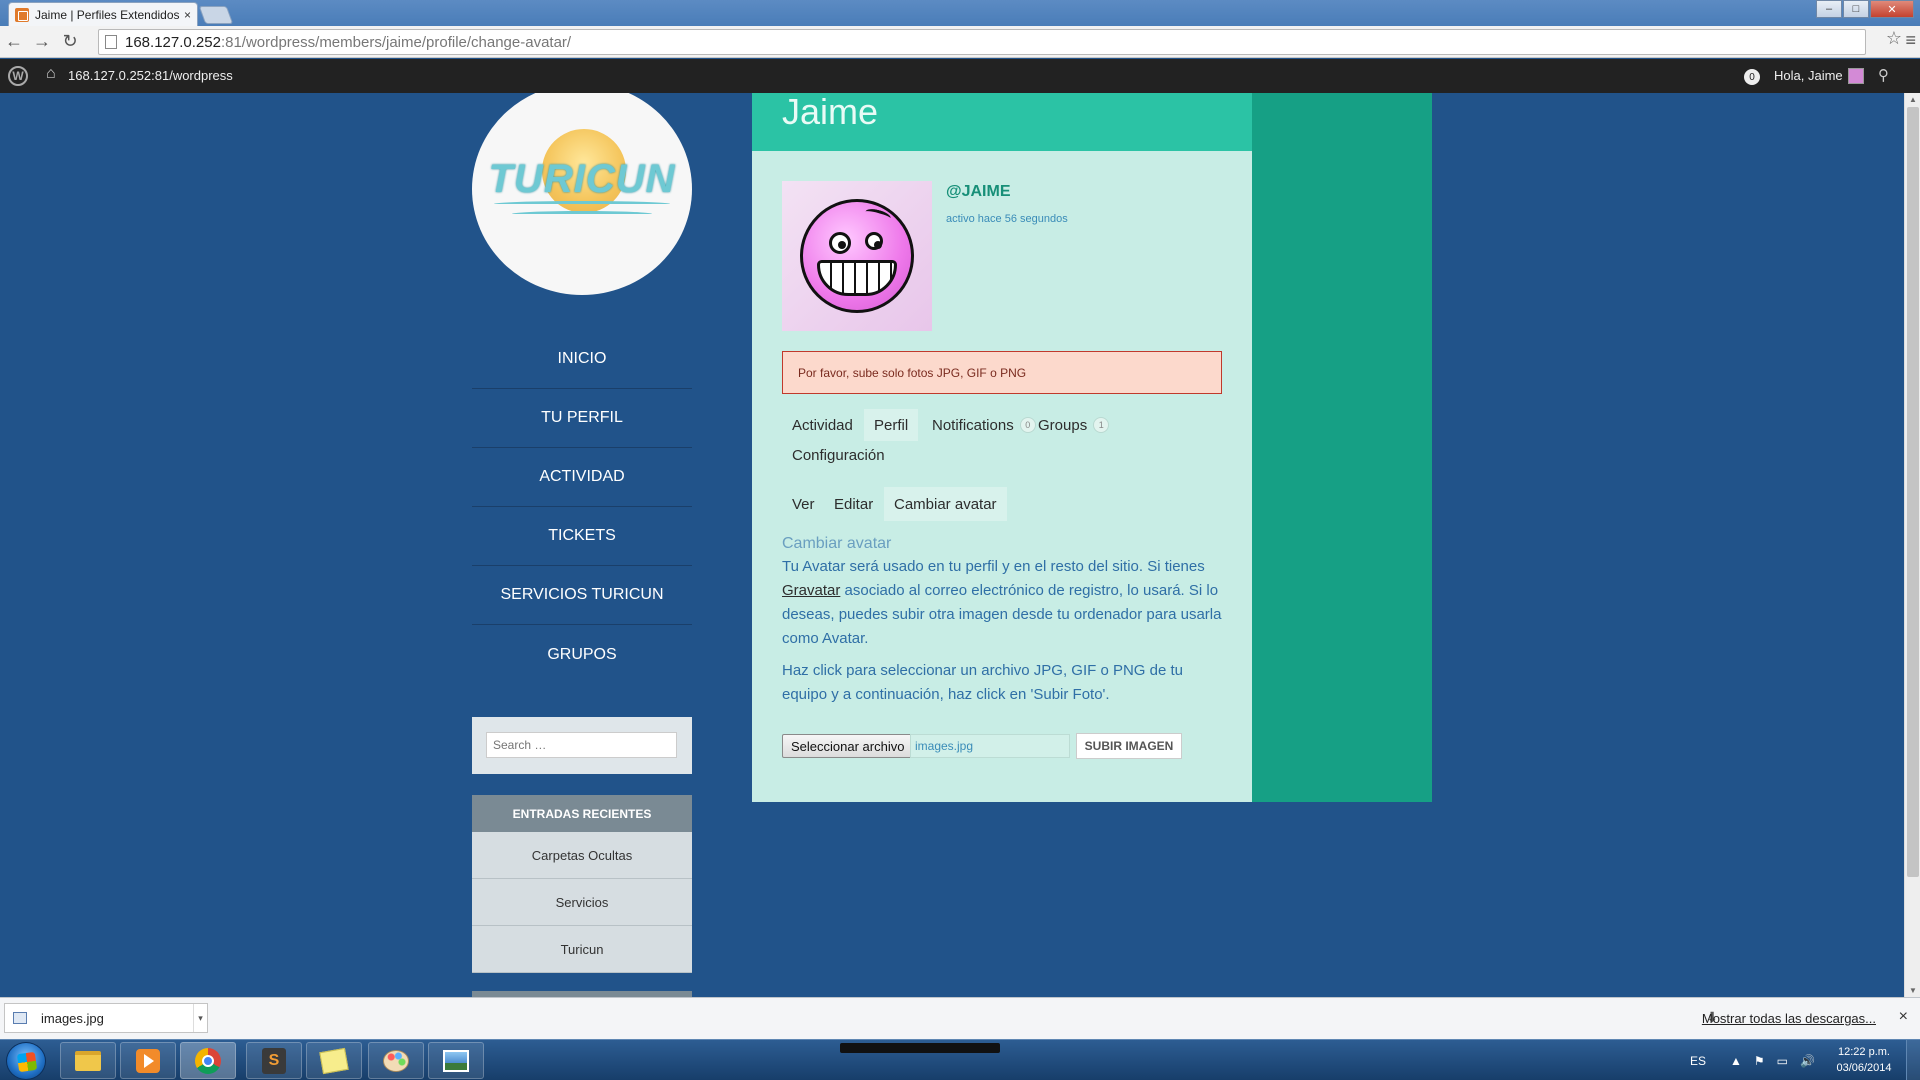 The width and height of the screenshot is (1920, 1080). I want to click on tab-configuracion: Configuración, so click(838, 455).